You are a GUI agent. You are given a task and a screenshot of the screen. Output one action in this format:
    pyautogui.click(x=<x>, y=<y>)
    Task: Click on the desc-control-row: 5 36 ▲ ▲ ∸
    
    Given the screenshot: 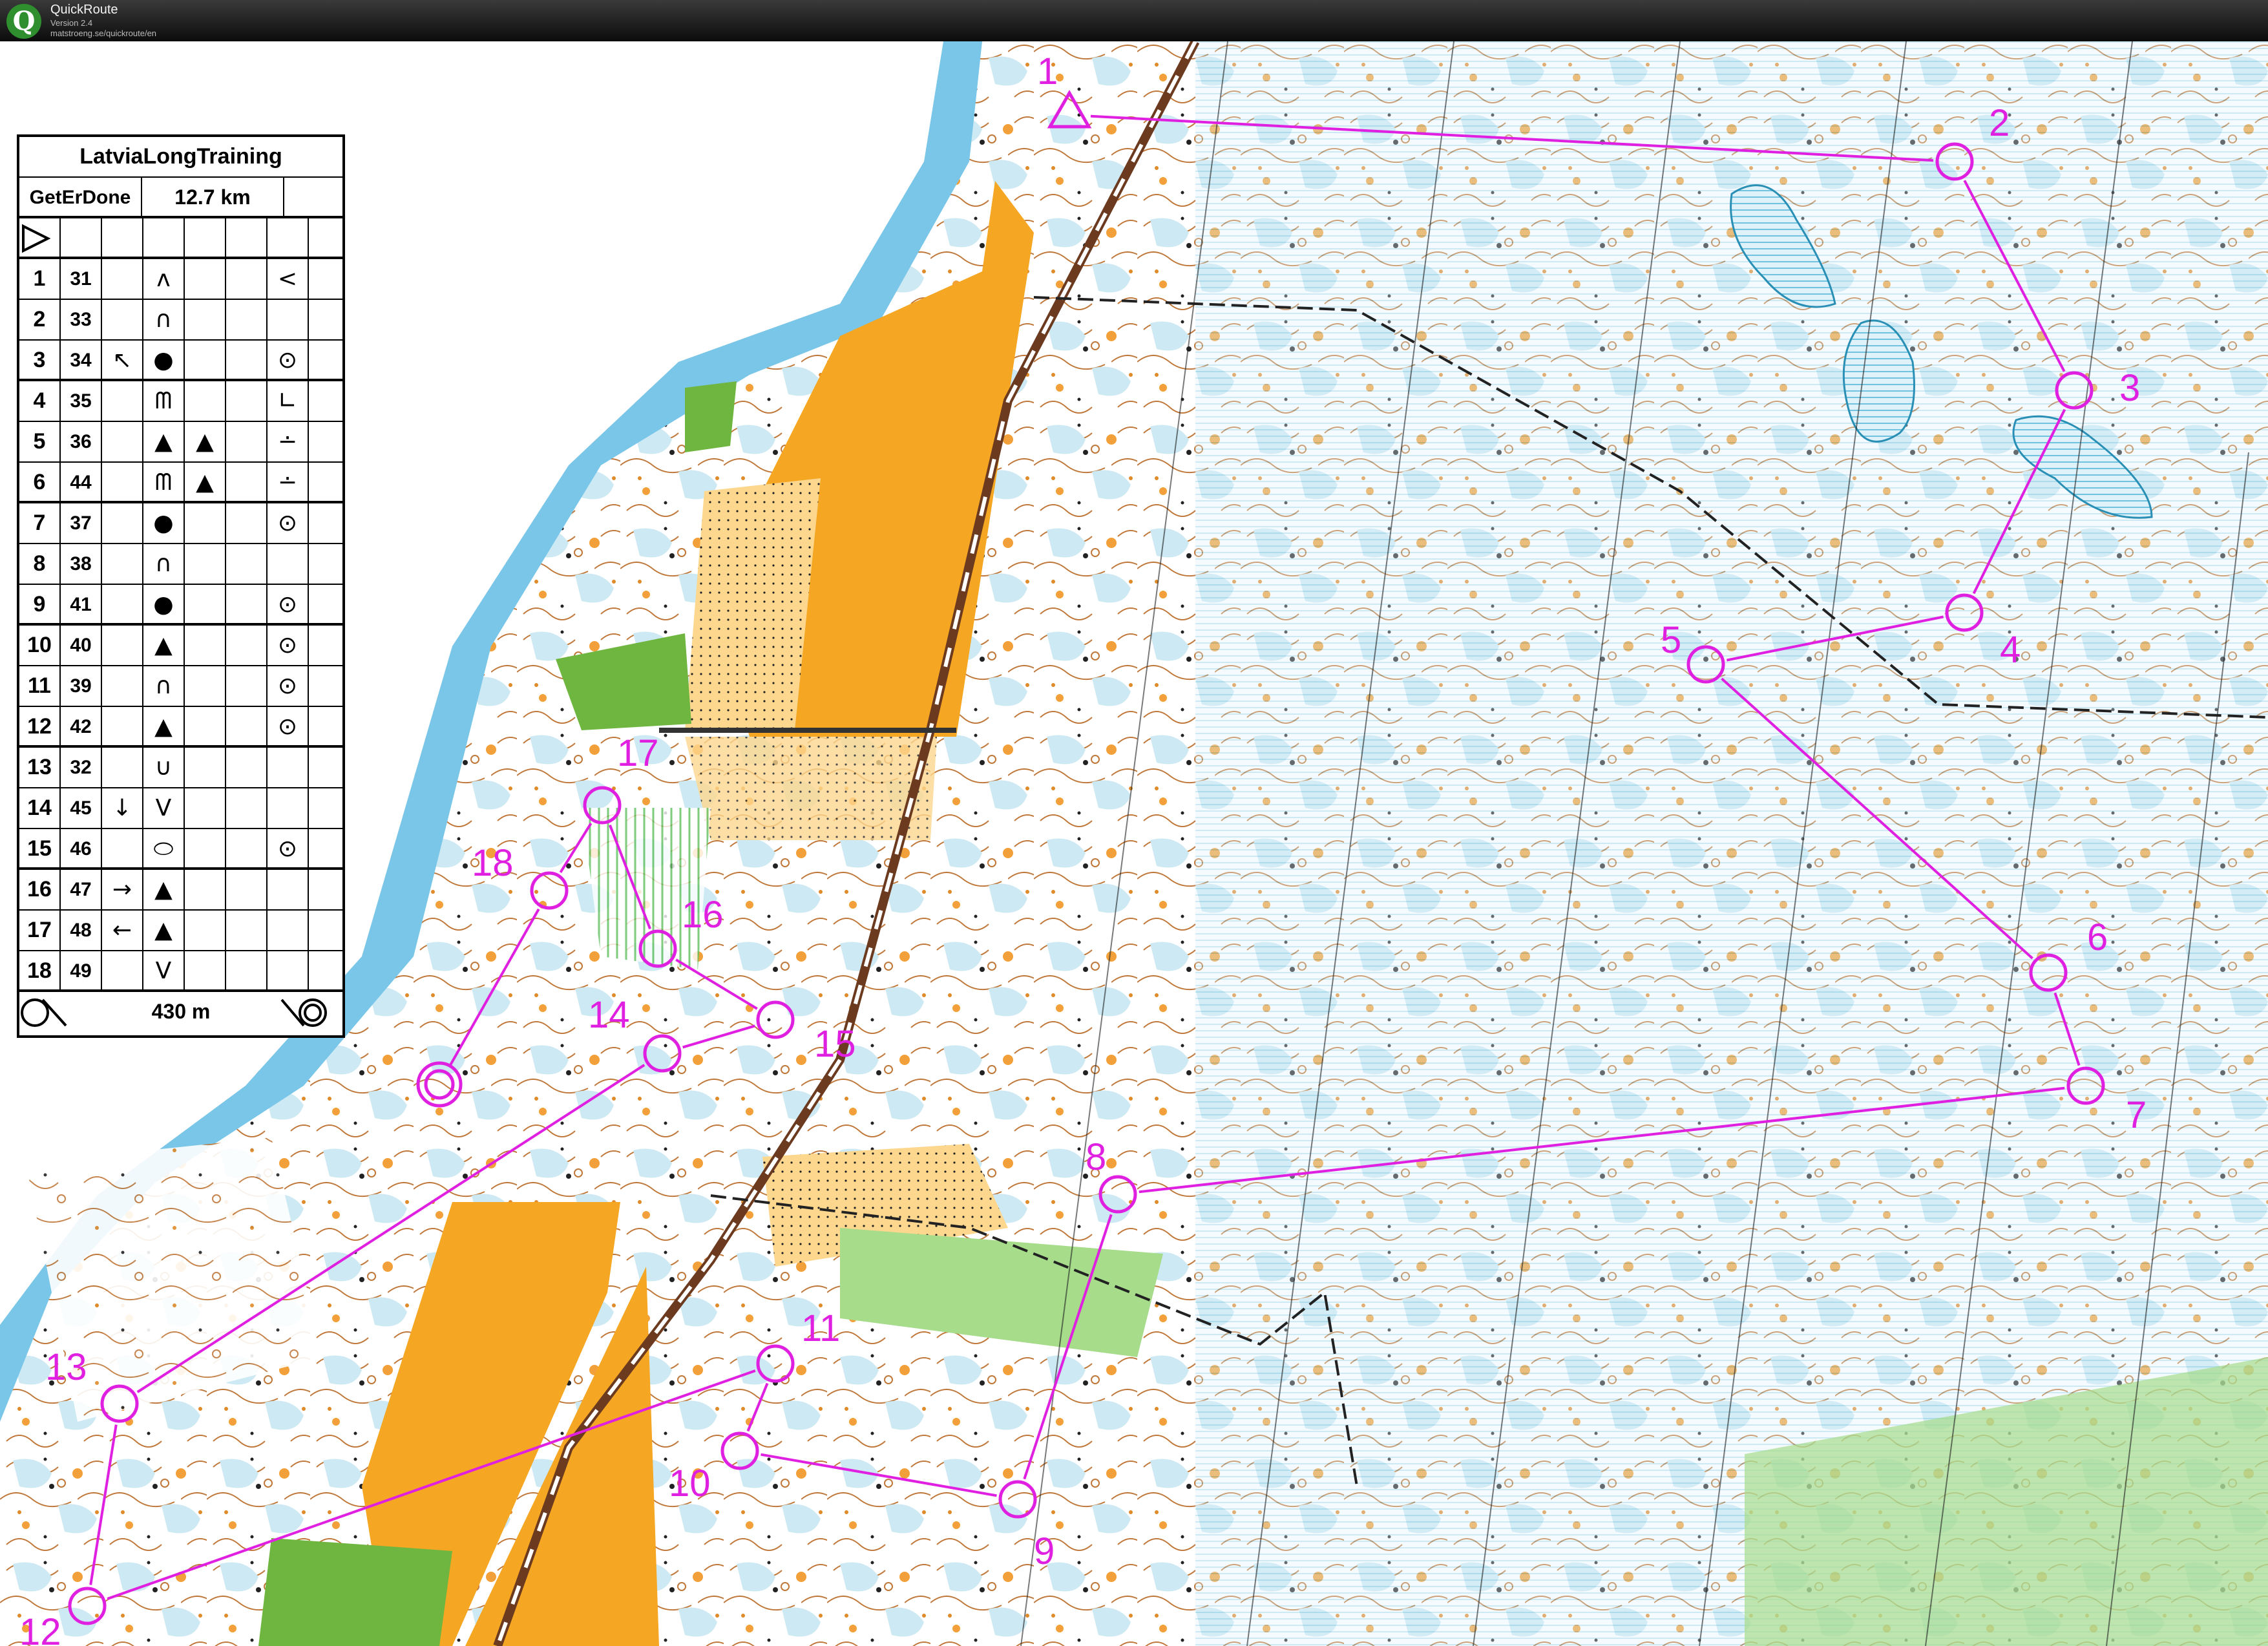 What is the action you would take?
    pyautogui.click(x=181, y=442)
    